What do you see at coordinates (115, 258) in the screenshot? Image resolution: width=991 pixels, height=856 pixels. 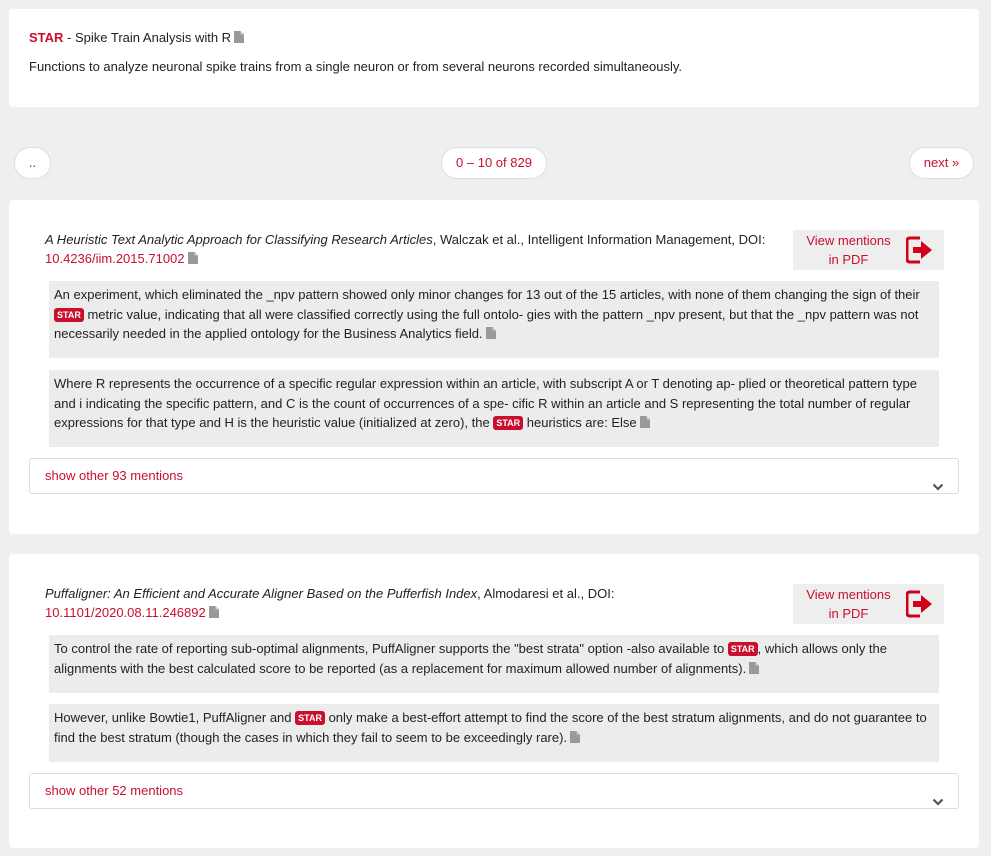 I see `paper-doi-link: 10.4236/iim.2015.71002` at bounding box center [115, 258].